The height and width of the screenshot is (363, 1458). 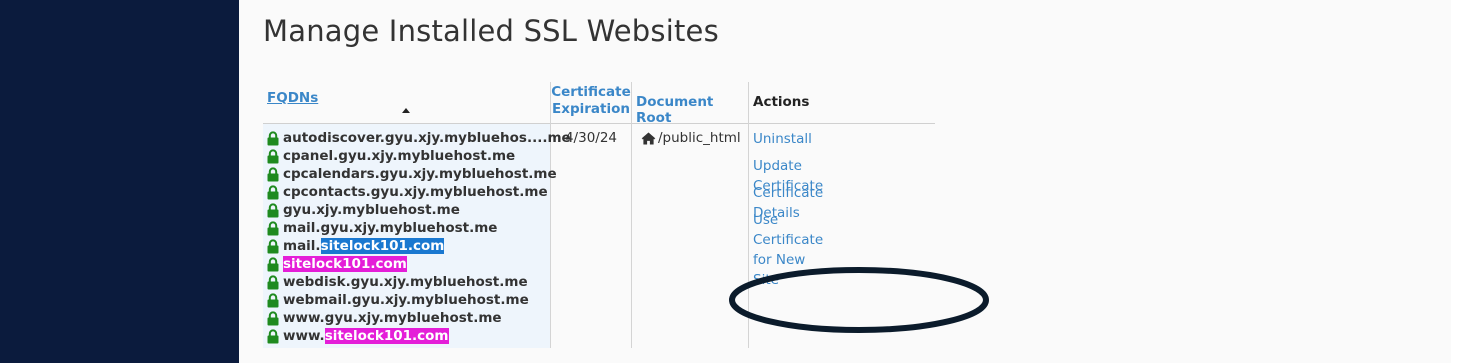 I want to click on fqdn-item: sitelock101.com, so click(x=419, y=264).